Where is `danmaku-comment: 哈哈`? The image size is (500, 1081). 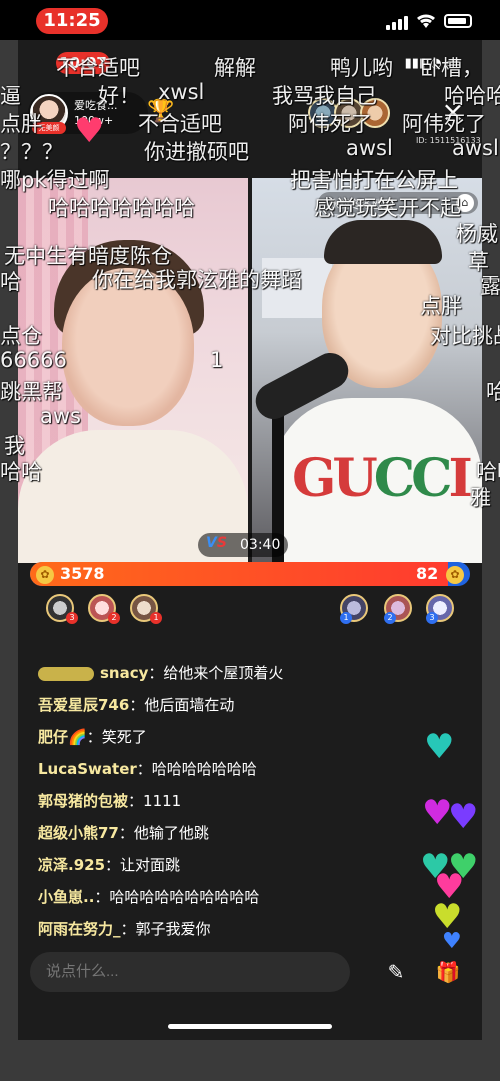 danmaku-comment: 哈哈 is located at coordinates (493, 392).